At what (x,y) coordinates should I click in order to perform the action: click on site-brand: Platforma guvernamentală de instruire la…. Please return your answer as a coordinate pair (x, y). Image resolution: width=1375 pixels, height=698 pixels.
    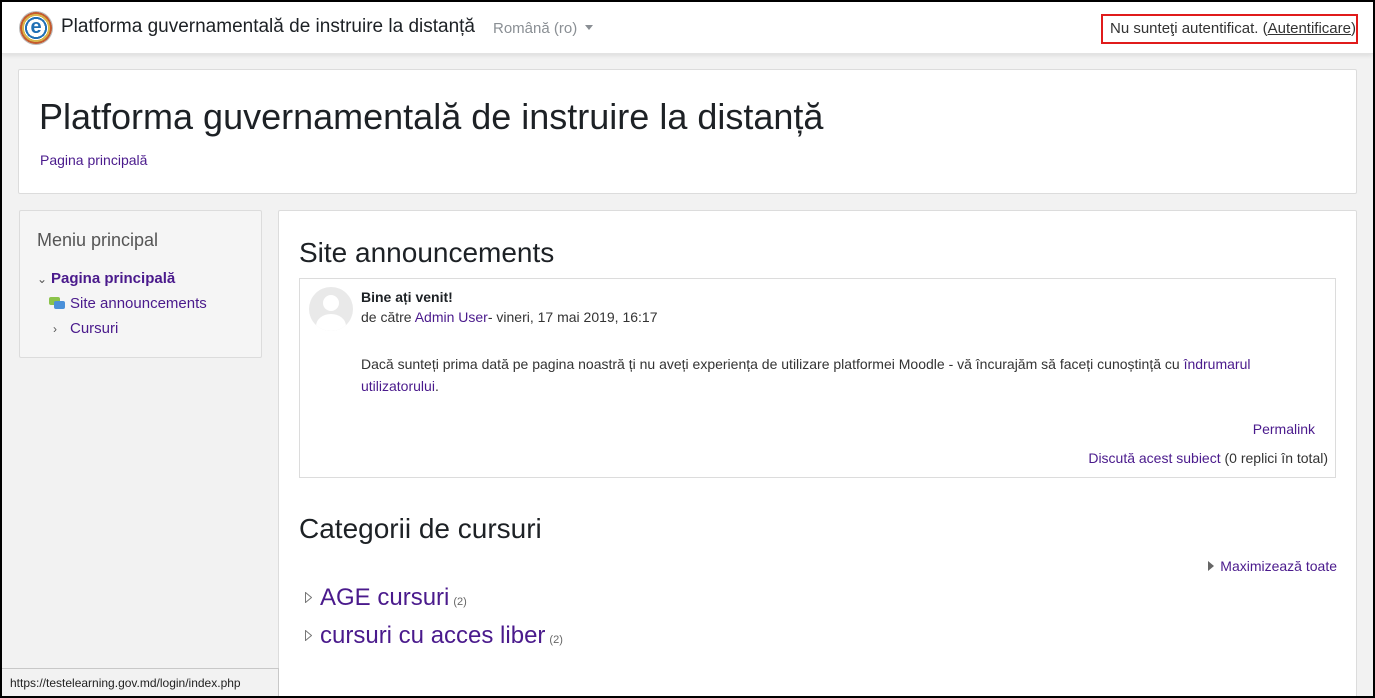
    Looking at the image, I should click on (268, 27).